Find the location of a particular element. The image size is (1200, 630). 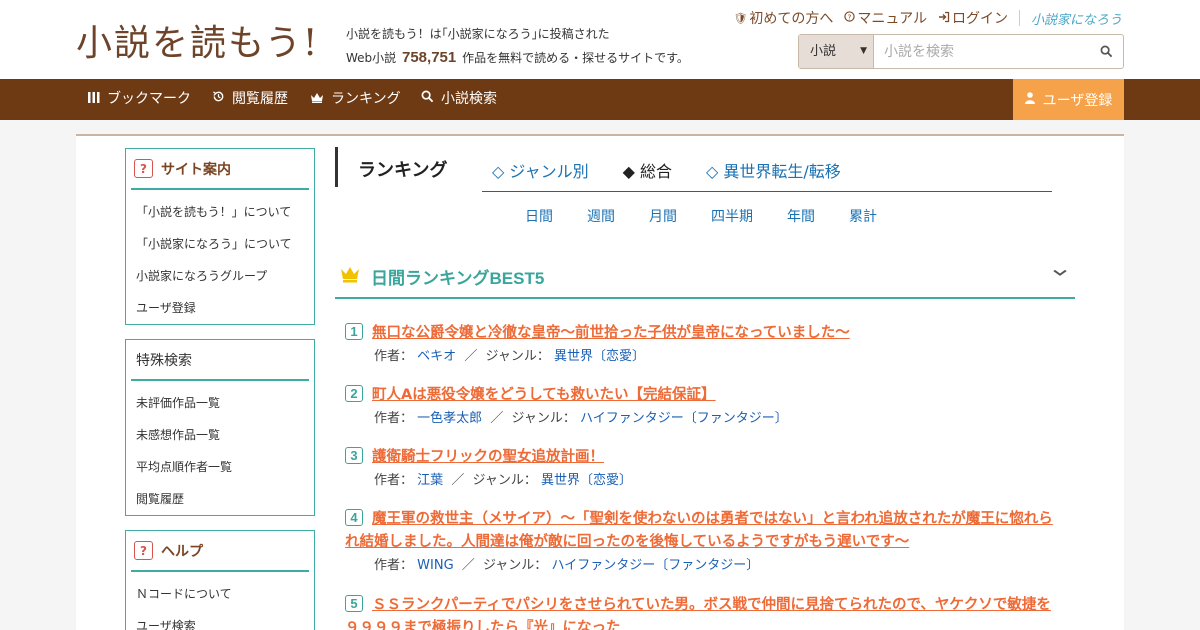

header-links: 🛡︎ 初めての方へ ? マニュアル ログイン 小説家になろう is located at coordinates (927, 18).